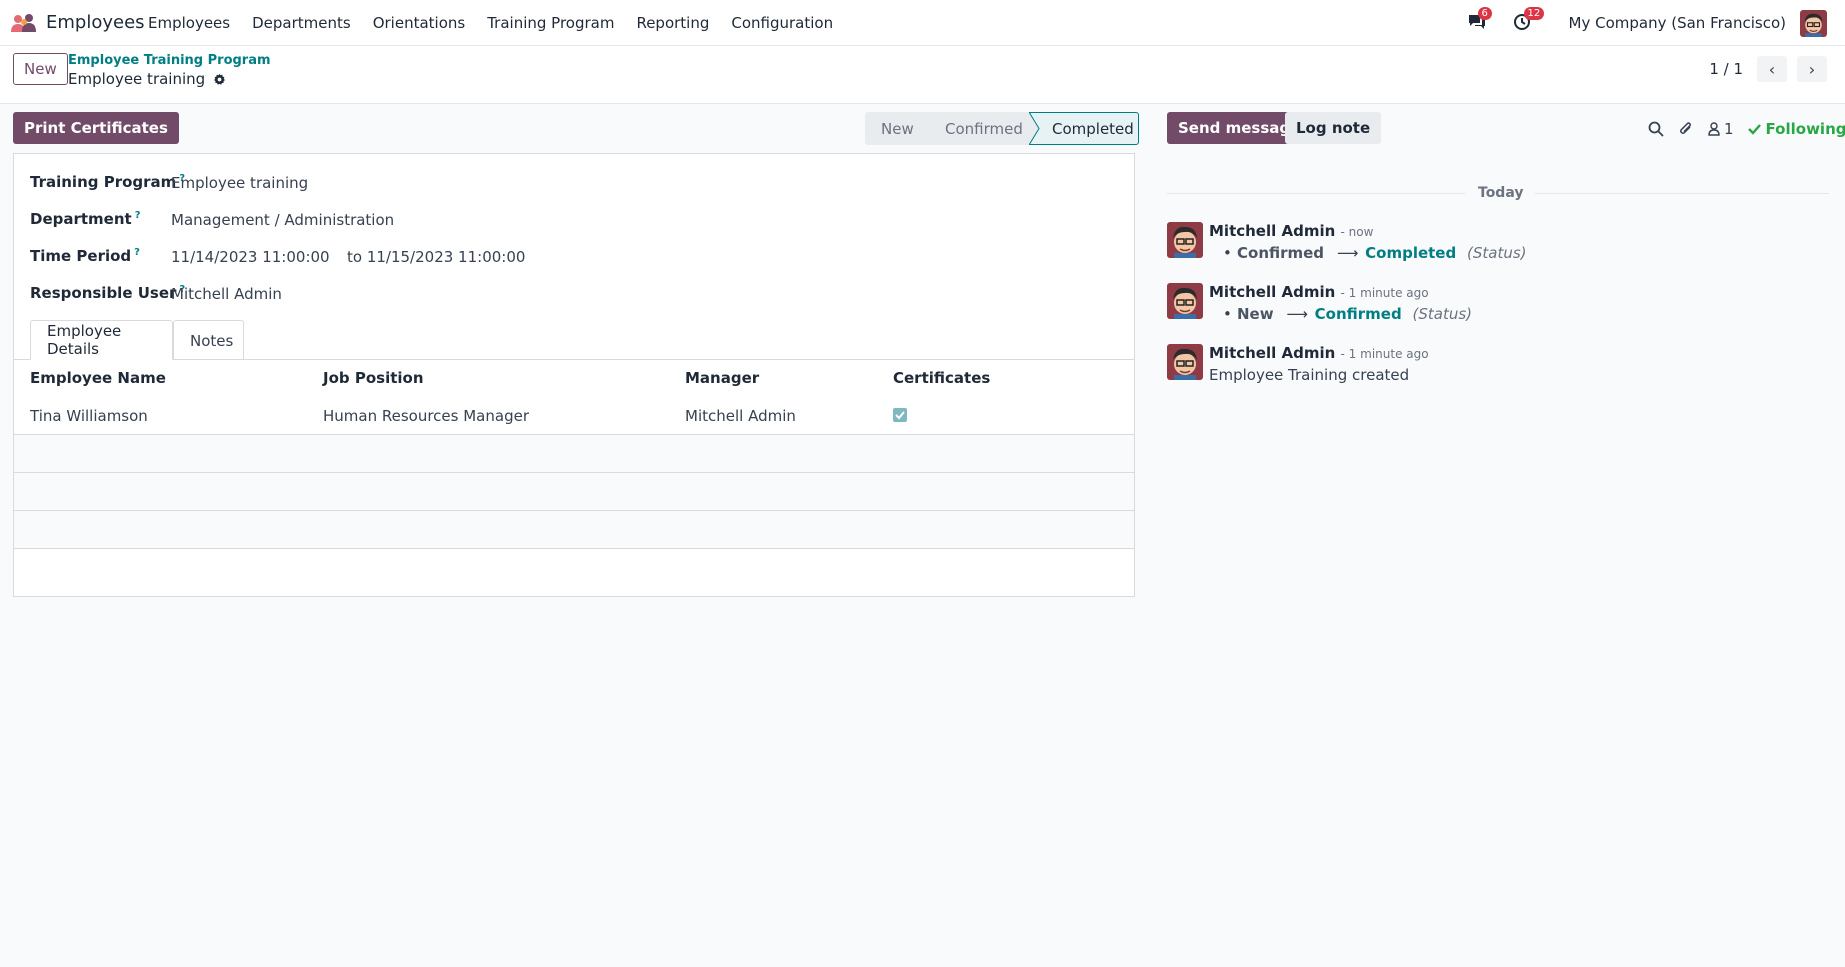 This screenshot has height=967, width=1845. I want to click on stage-confirmed: Confirmed, so click(976, 128).